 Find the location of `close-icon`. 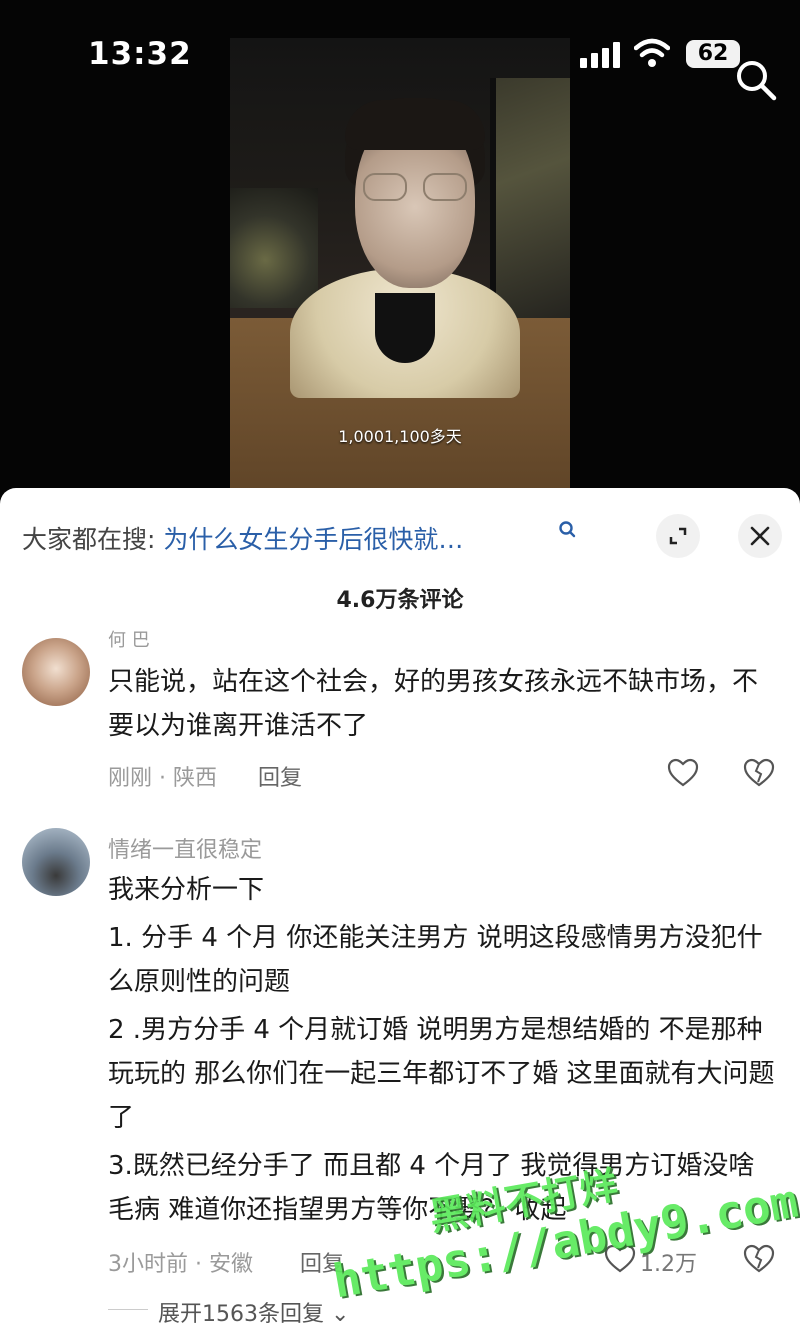

close-icon is located at coordinates (760, 536).